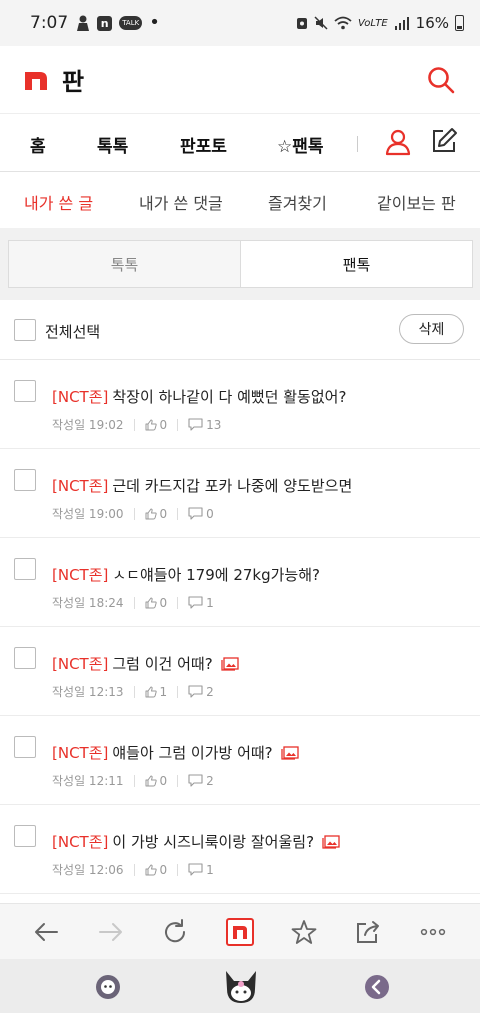 Image resolution: width=480 pixels, height=1013 pixels. I want to click on post-title-text: ㅅㄷ얘들아 179에 27kg가능해?, so click(216, 575).